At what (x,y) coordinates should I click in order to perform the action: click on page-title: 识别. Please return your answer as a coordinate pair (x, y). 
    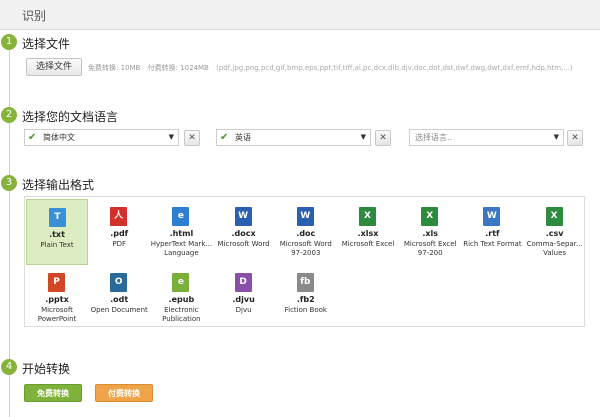
    Looking at the image, I should click on (34, 16).